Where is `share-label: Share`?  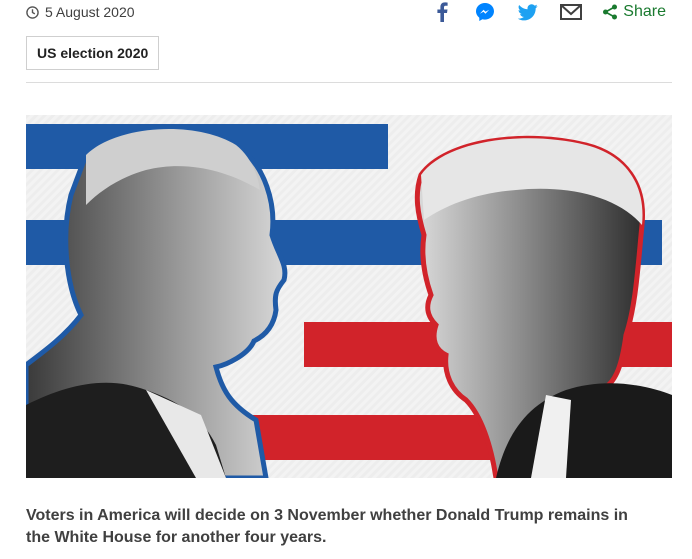 share-label: Share is located at coordinates (644, 11).